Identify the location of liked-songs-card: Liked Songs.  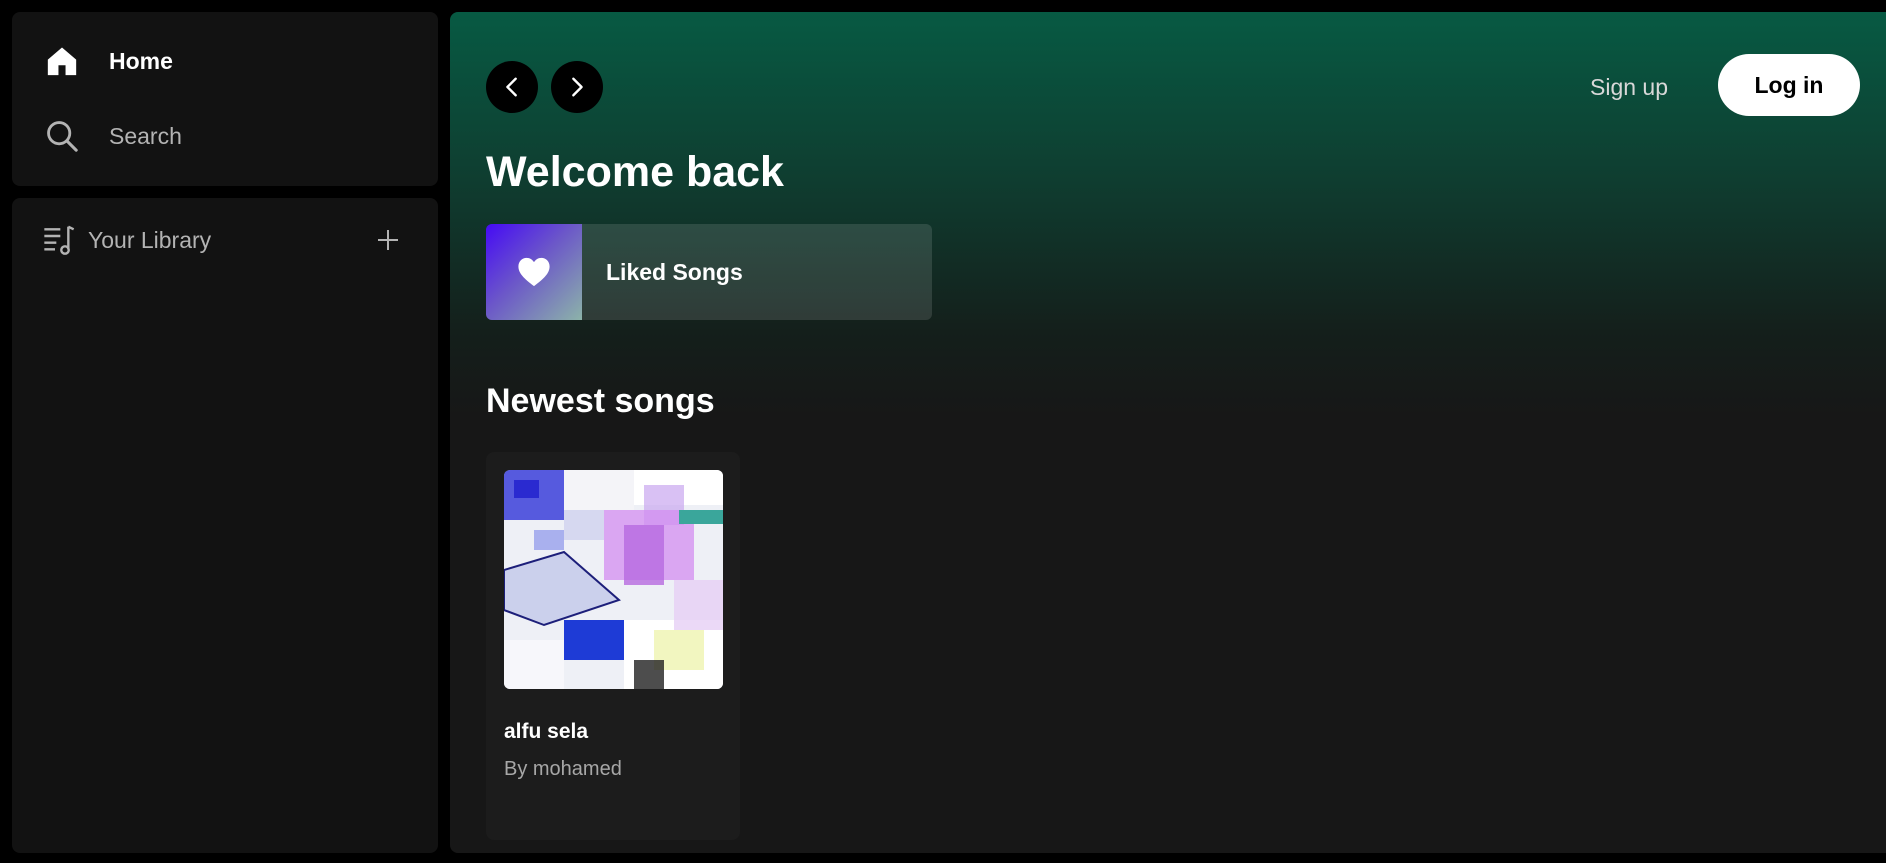
(709, 272).